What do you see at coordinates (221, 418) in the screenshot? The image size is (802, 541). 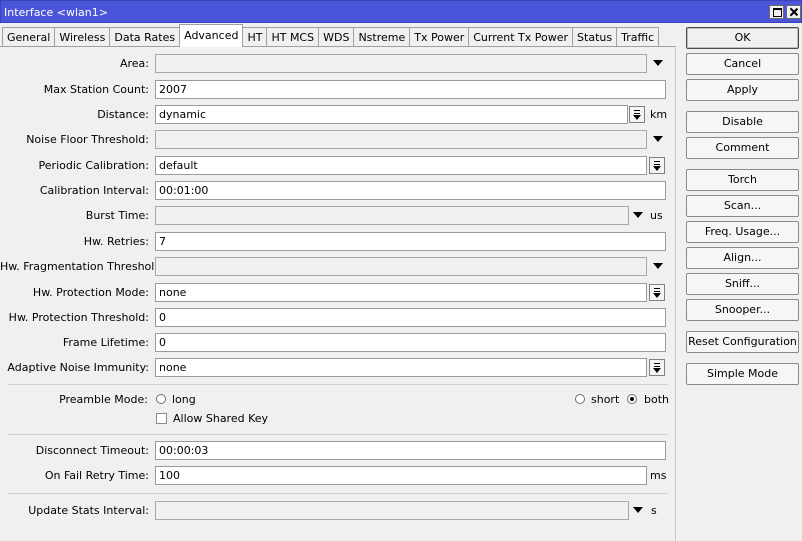 I see `allow-shared-key-label: Allow Shared Key` at bounding box center [221, 418].